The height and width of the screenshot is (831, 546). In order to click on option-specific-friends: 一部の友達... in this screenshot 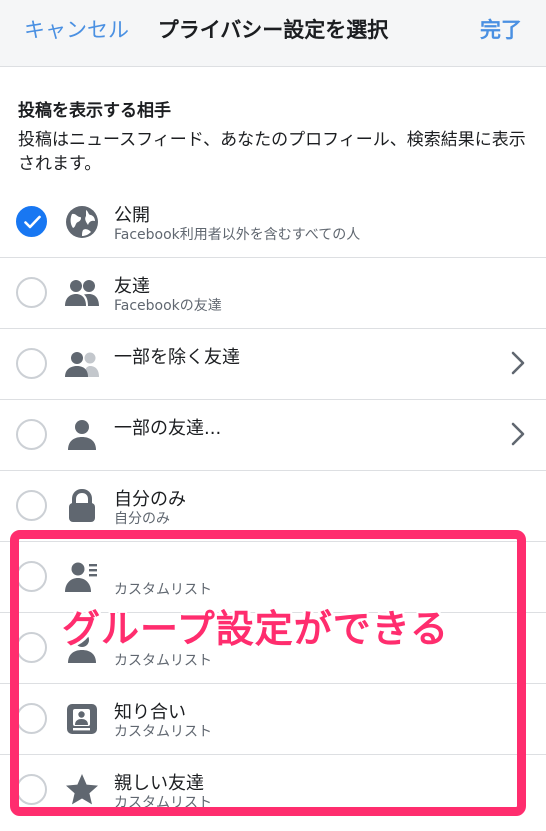, I will do `click(273, 435)`.